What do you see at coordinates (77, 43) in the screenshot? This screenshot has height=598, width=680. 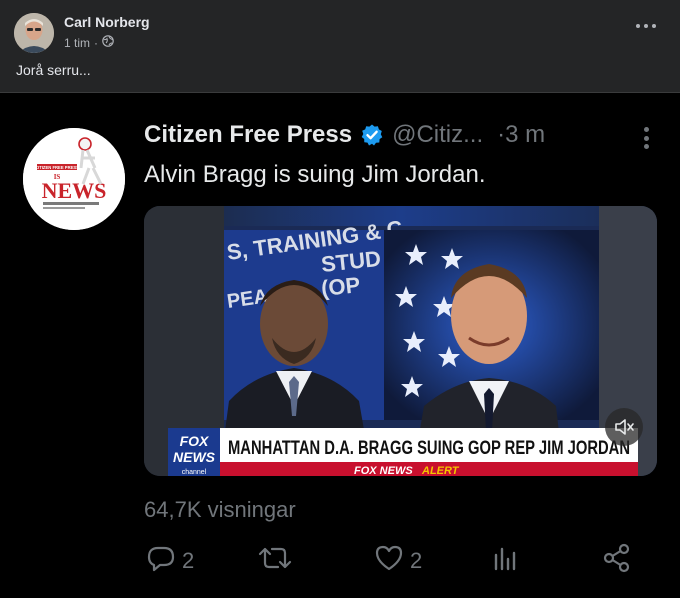 I see `post-time: 1 tim` at bounding box center [77, 43].